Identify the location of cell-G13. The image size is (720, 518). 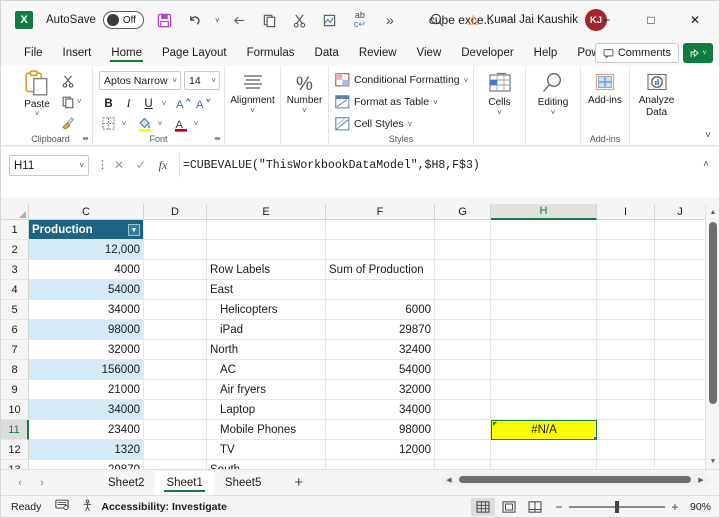
(463, 464).